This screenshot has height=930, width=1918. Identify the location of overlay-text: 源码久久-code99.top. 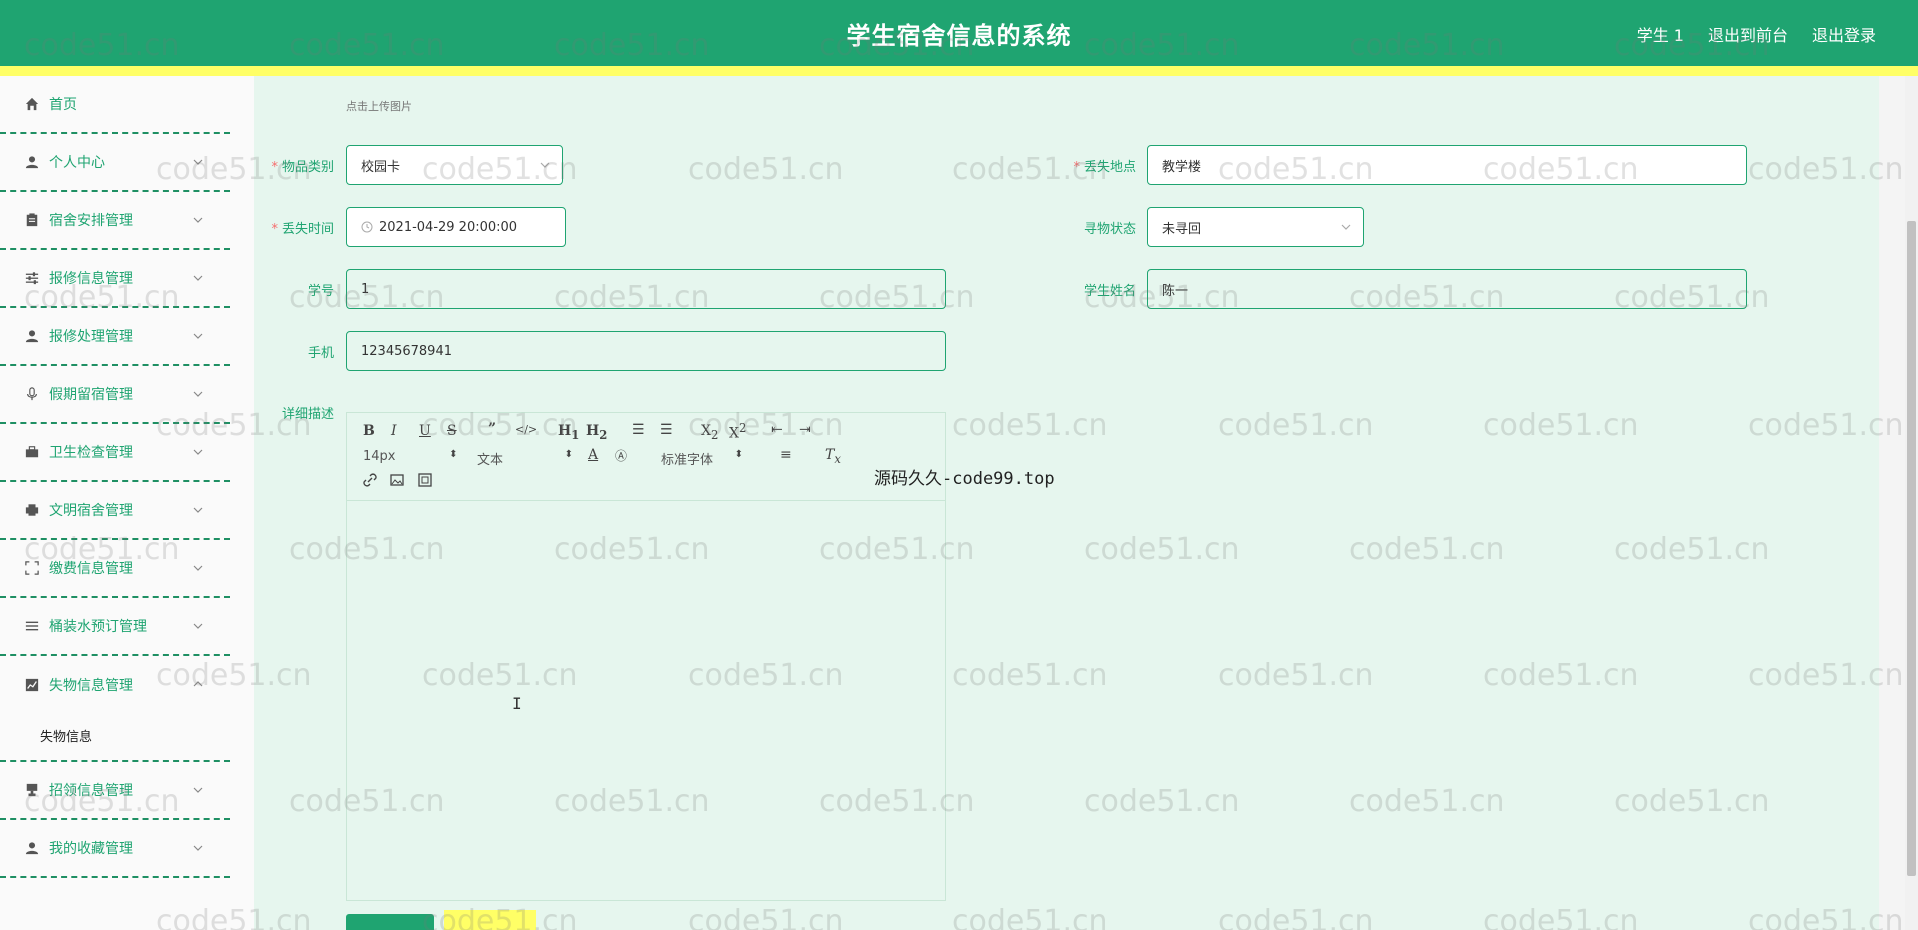
(964, 479).